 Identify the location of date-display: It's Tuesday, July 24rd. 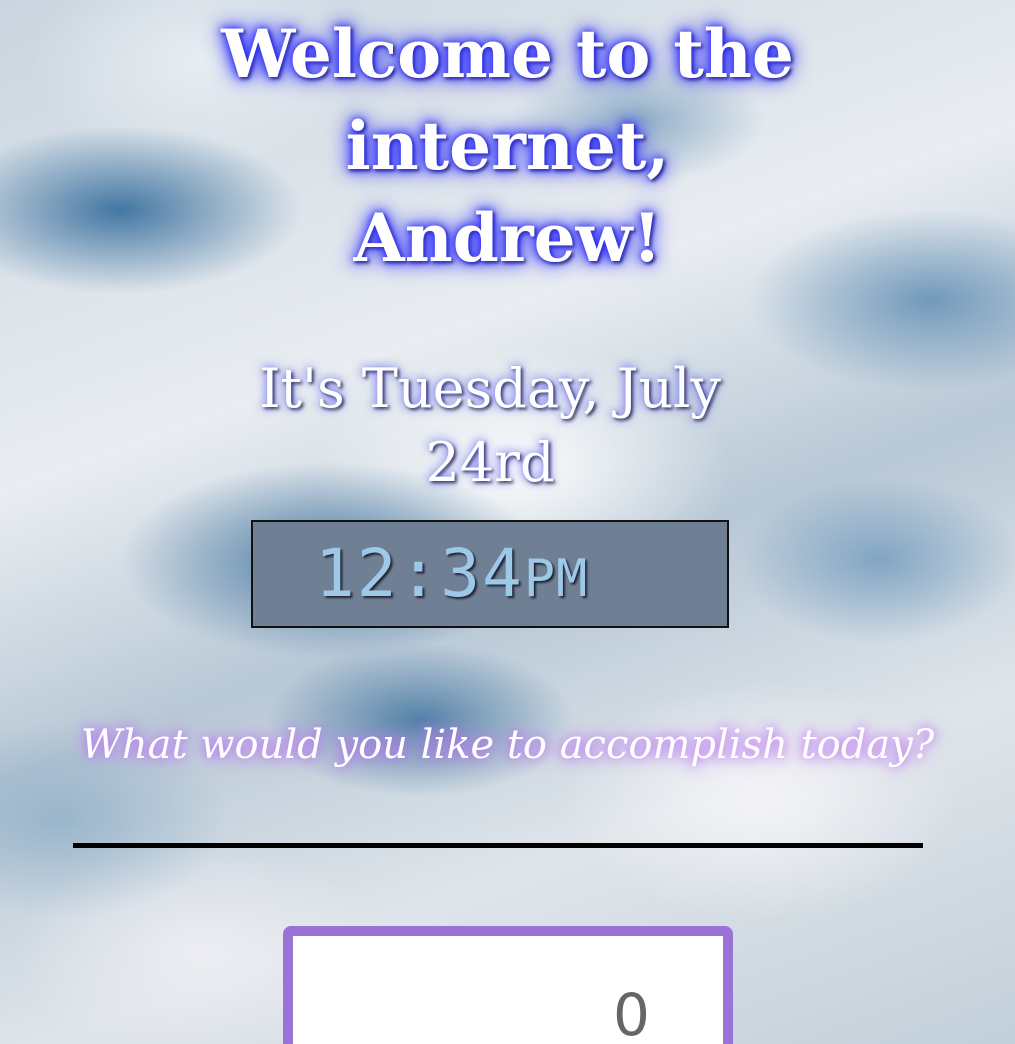
(490, 426).